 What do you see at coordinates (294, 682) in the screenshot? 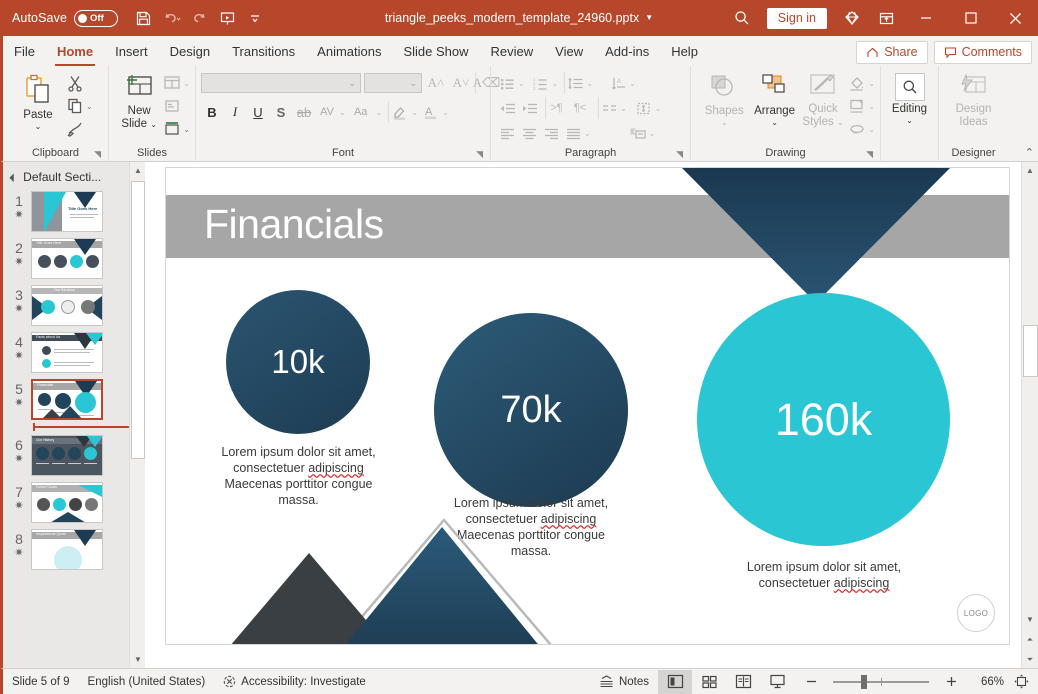
I see `accessibility-indicator: Accessibility: Investigate` at bounding box center [294, 682].